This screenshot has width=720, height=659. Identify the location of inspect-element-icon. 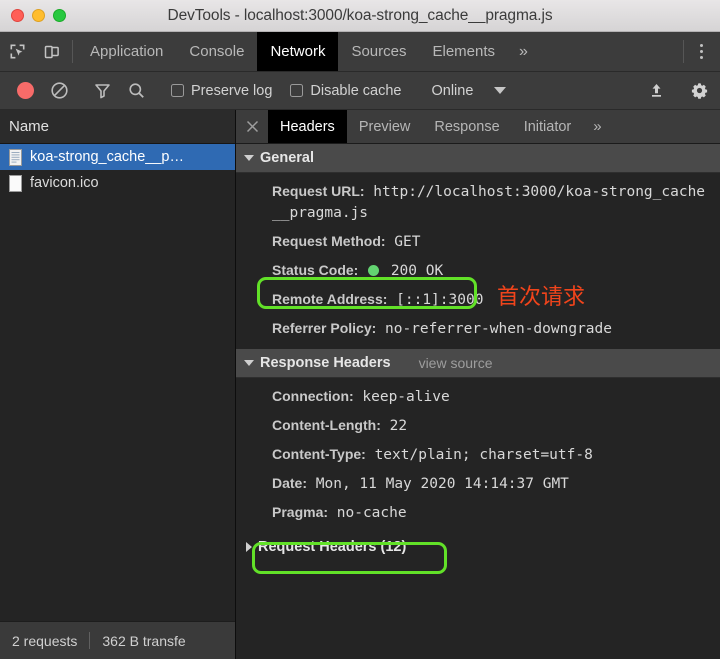
(17, 51).